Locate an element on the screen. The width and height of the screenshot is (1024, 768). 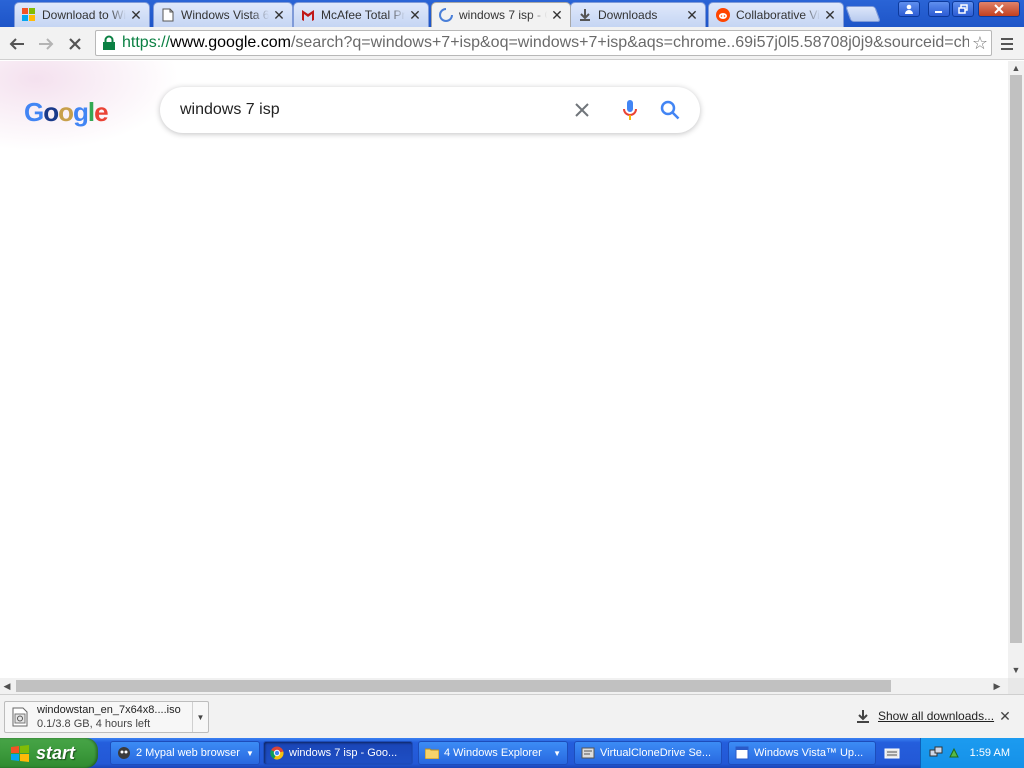
windows-flag-icon is located at coordinates (20, 753).